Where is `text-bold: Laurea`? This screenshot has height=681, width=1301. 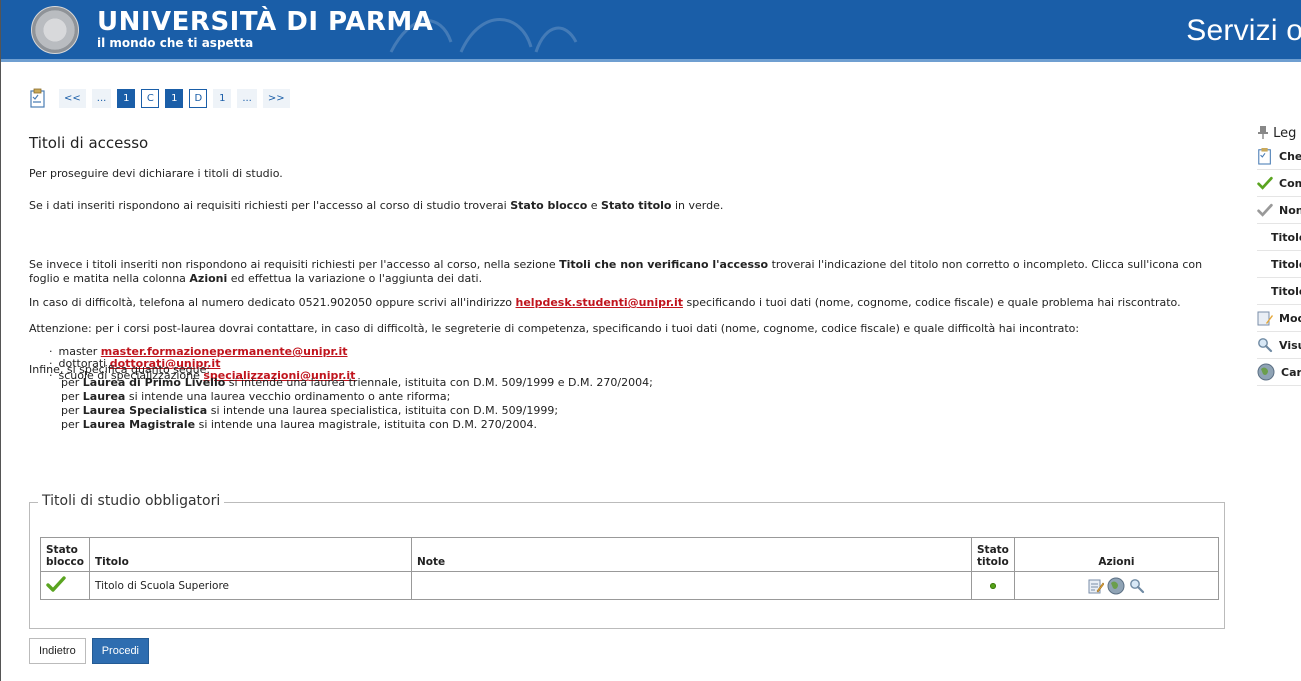 text-bold: Laurea is located at coordinates (104, 396).